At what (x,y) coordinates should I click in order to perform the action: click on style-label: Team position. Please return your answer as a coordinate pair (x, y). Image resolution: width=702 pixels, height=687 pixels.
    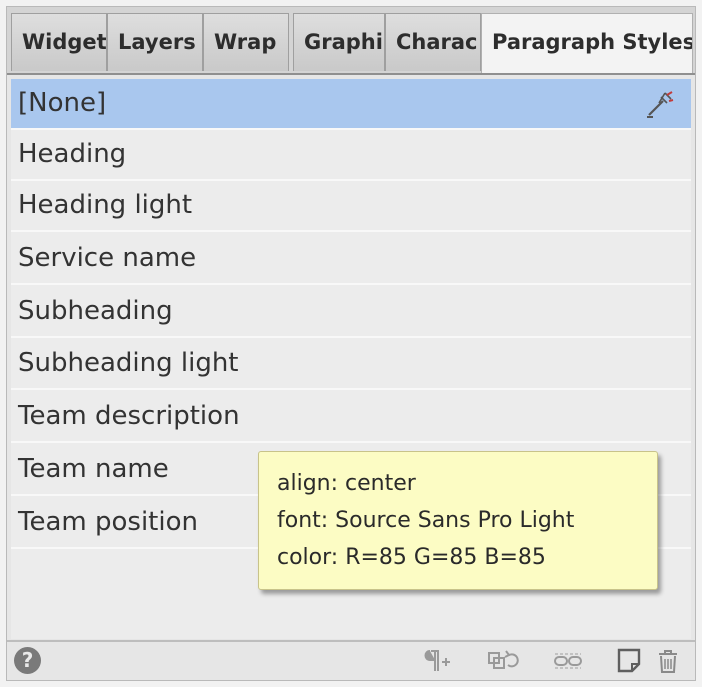
    Looking at the image, I should click on (108, 522).